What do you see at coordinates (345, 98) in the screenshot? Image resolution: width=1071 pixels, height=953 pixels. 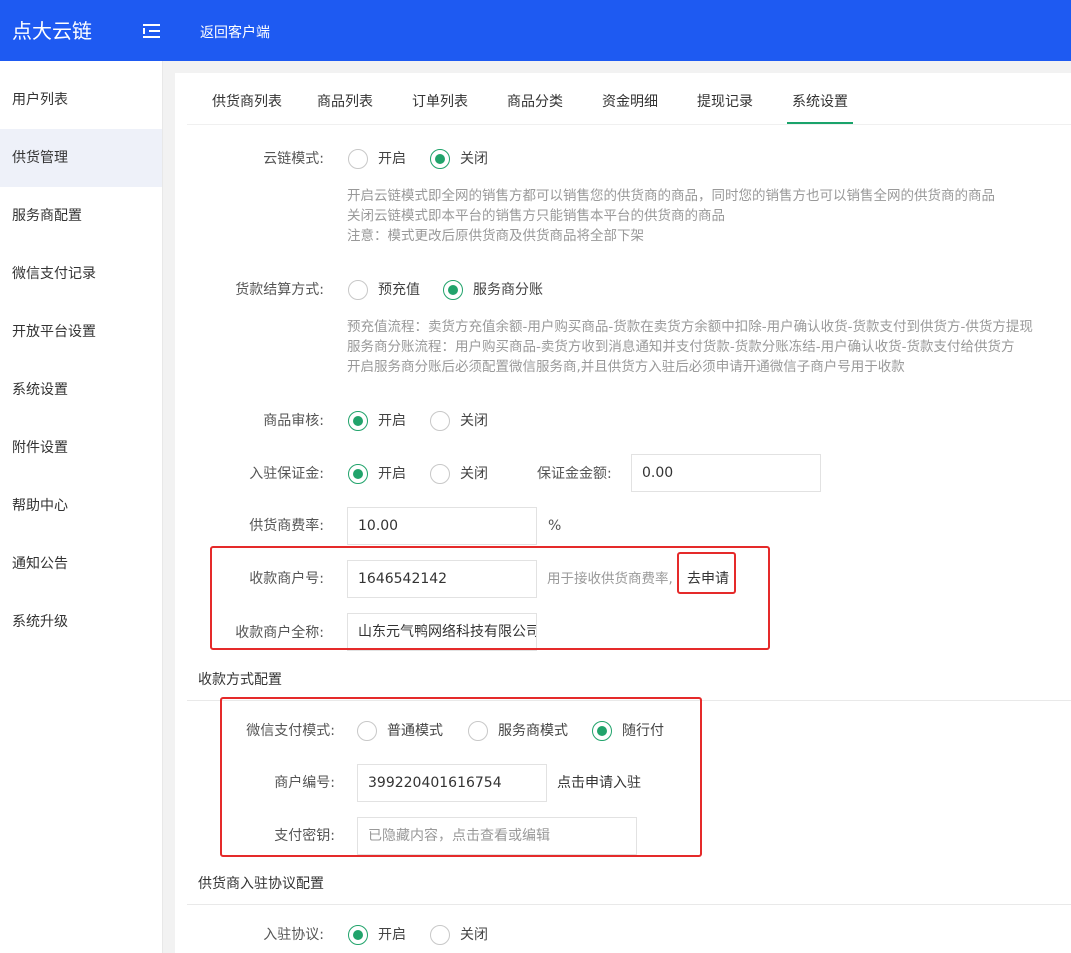 I see `tab-products: 商品列表` at bounding box center [345, 98].